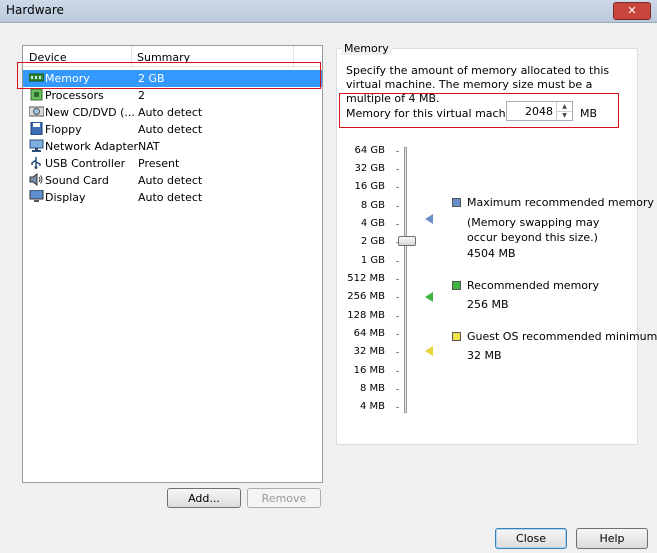 The width and height of the screenshot is (657, 553). I want to click on title-bar: Hardware ✕, so click(328, 11).